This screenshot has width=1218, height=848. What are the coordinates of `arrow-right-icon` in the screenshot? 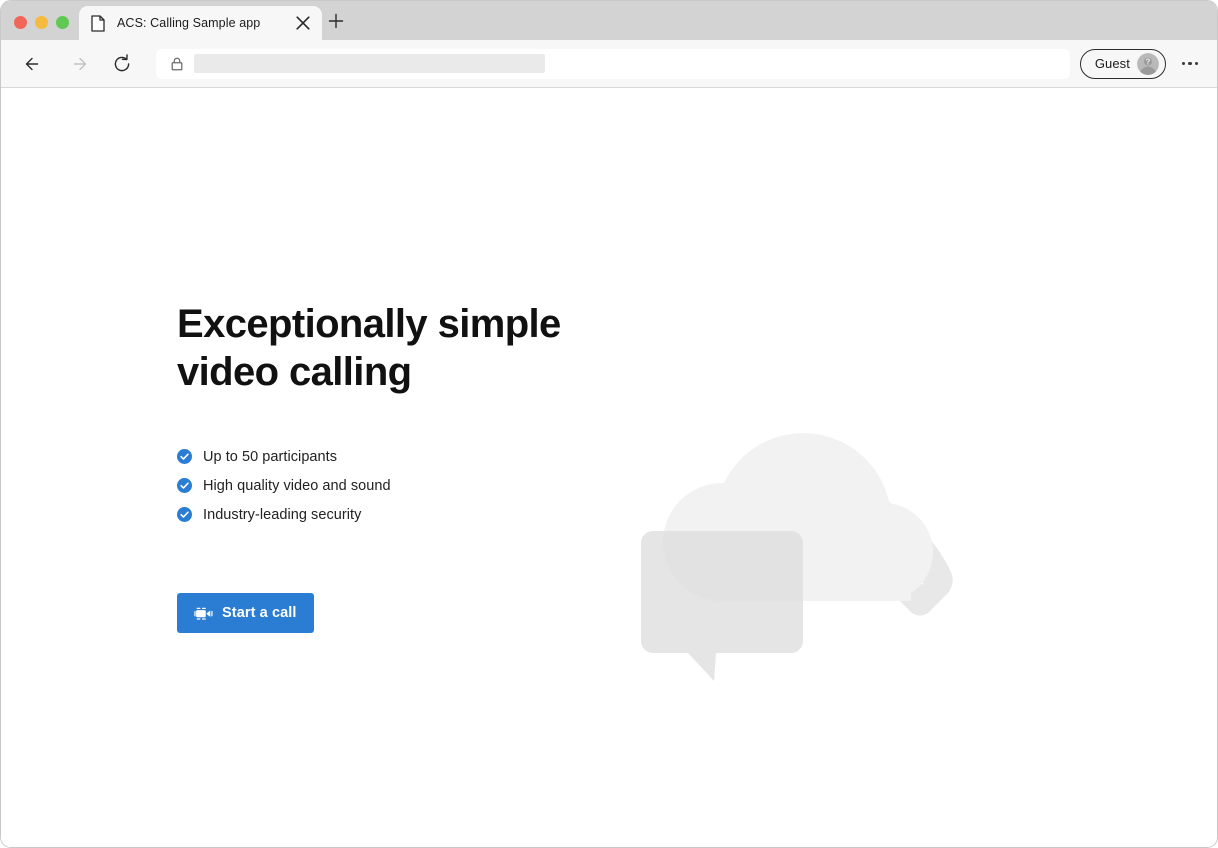 It's located at (80, 63).